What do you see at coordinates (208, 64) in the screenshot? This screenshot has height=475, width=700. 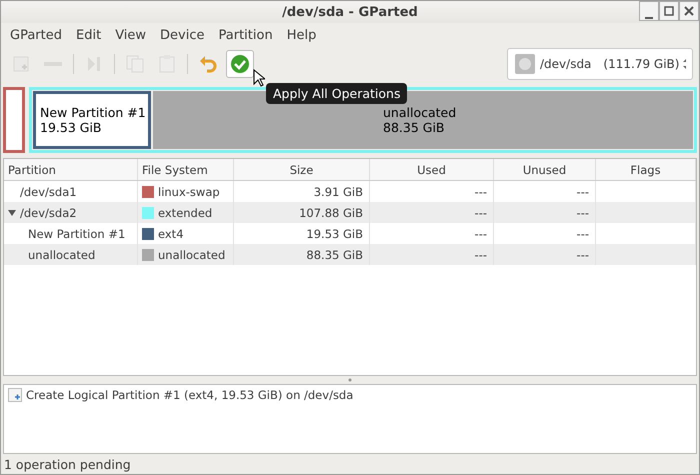 I see `undo-icon` at bounding box center [208, 64].